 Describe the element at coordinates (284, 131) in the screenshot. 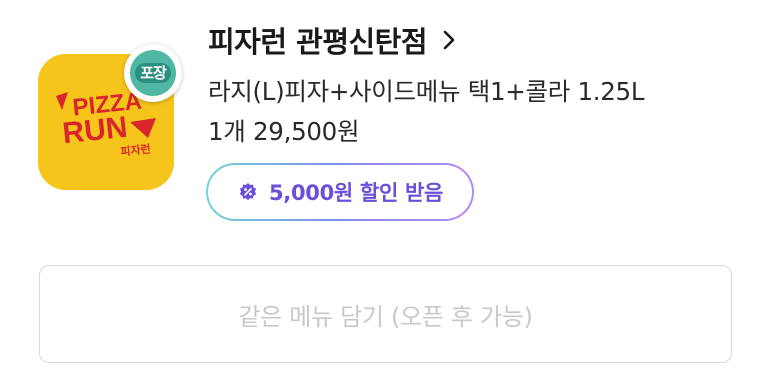

I see `menu-quantity-price: 1개 29,500원` at that location.